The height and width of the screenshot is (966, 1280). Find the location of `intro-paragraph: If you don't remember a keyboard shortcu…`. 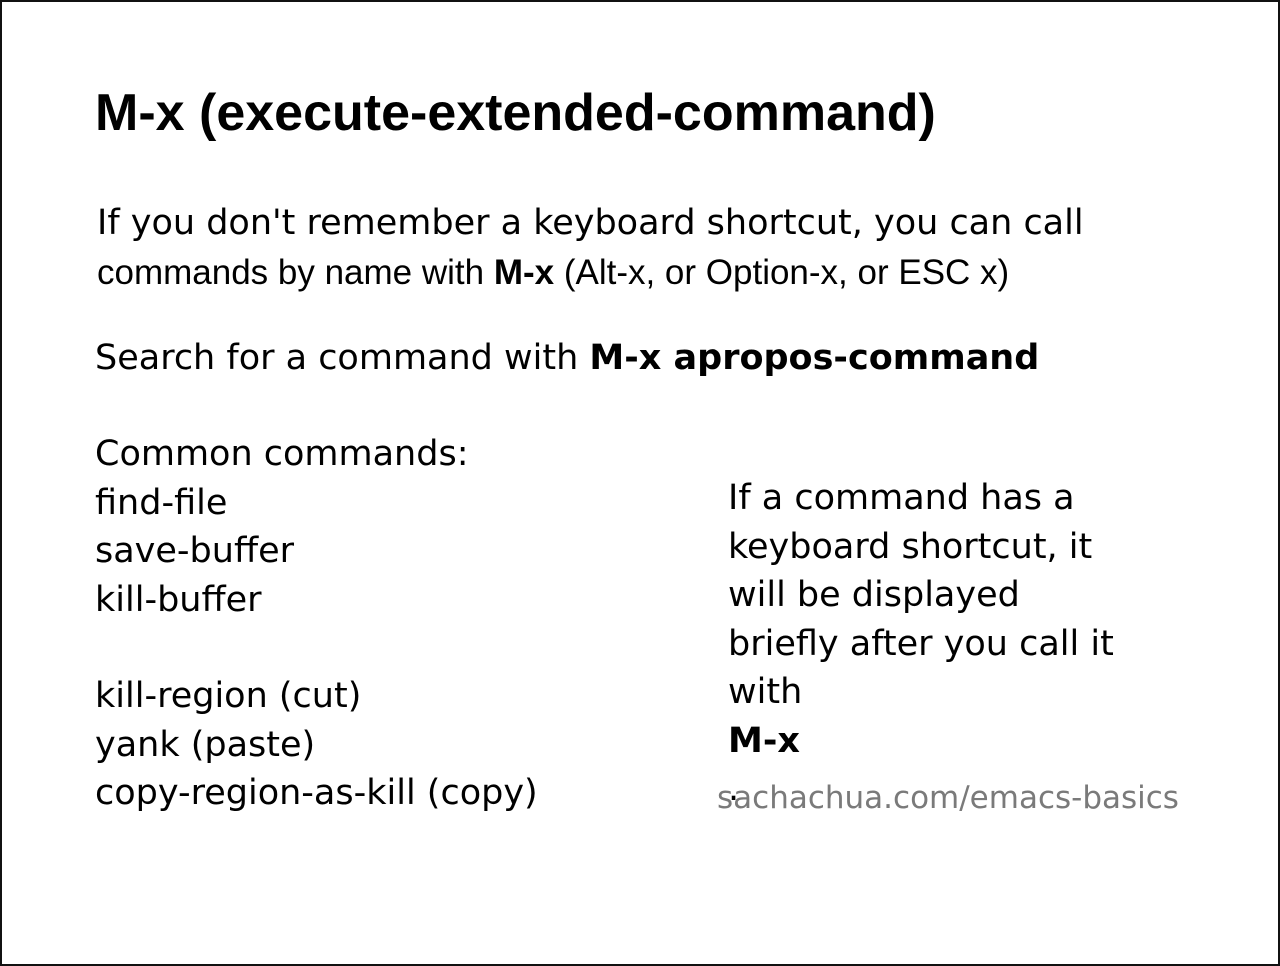

intro-paragraph: If you don't remember a keyboard shortcu… is located at coordinates (590, 248).